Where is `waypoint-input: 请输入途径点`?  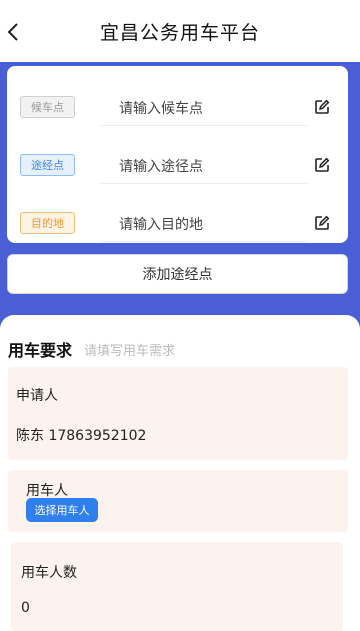
waypoint-input: 请输入途径点 is located at coordinates (204, 166).